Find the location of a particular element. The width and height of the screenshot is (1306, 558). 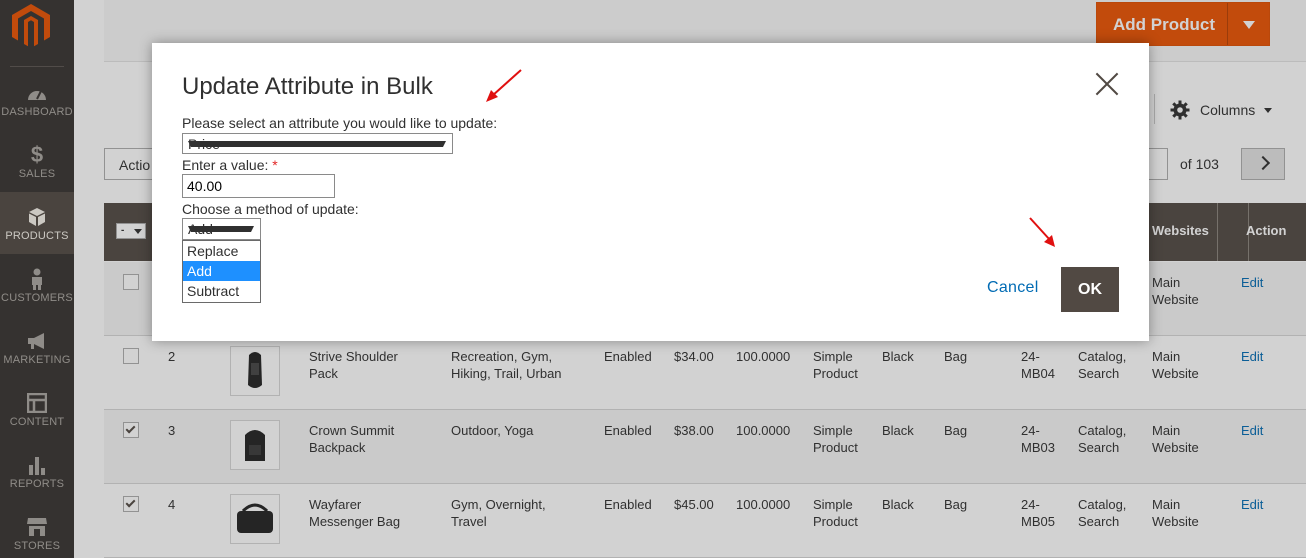

ok-button: OK is located at coordinates (1090, 289).